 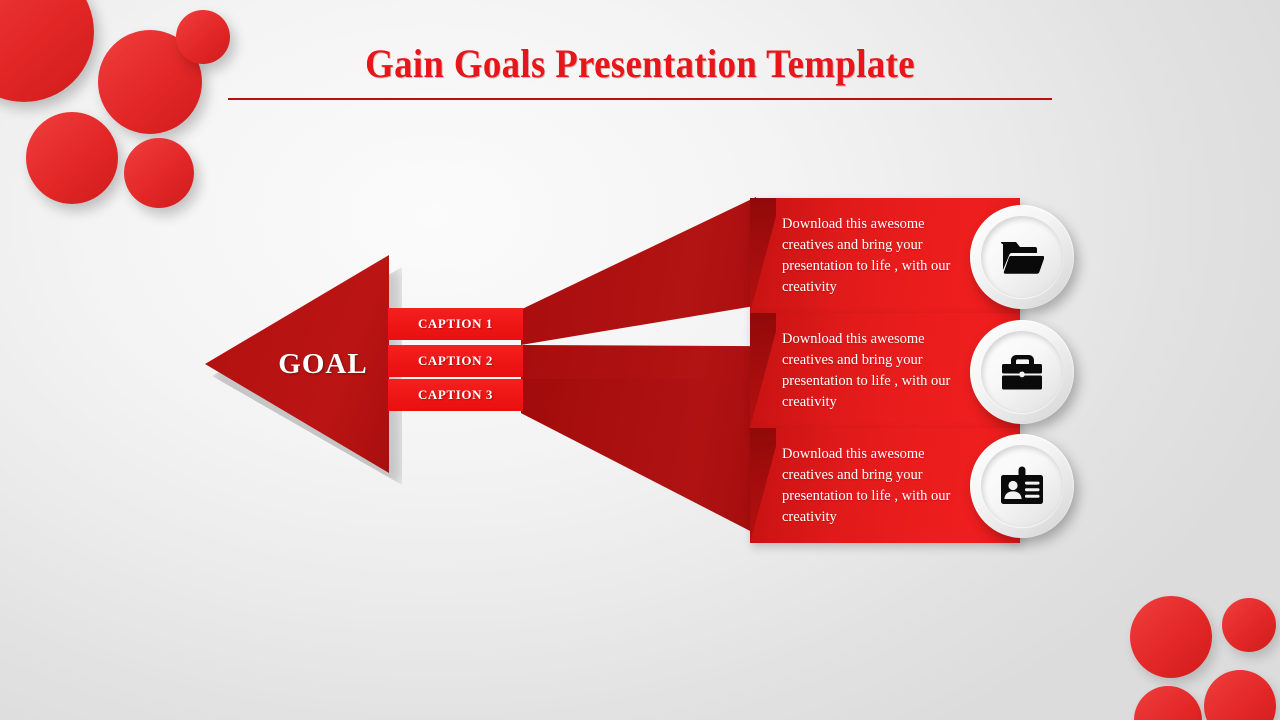 What do you see at coordinates (323, 363) in the screenshot?
I see `goal-arrow-label: GOAL` at bounding box center [323, 363].